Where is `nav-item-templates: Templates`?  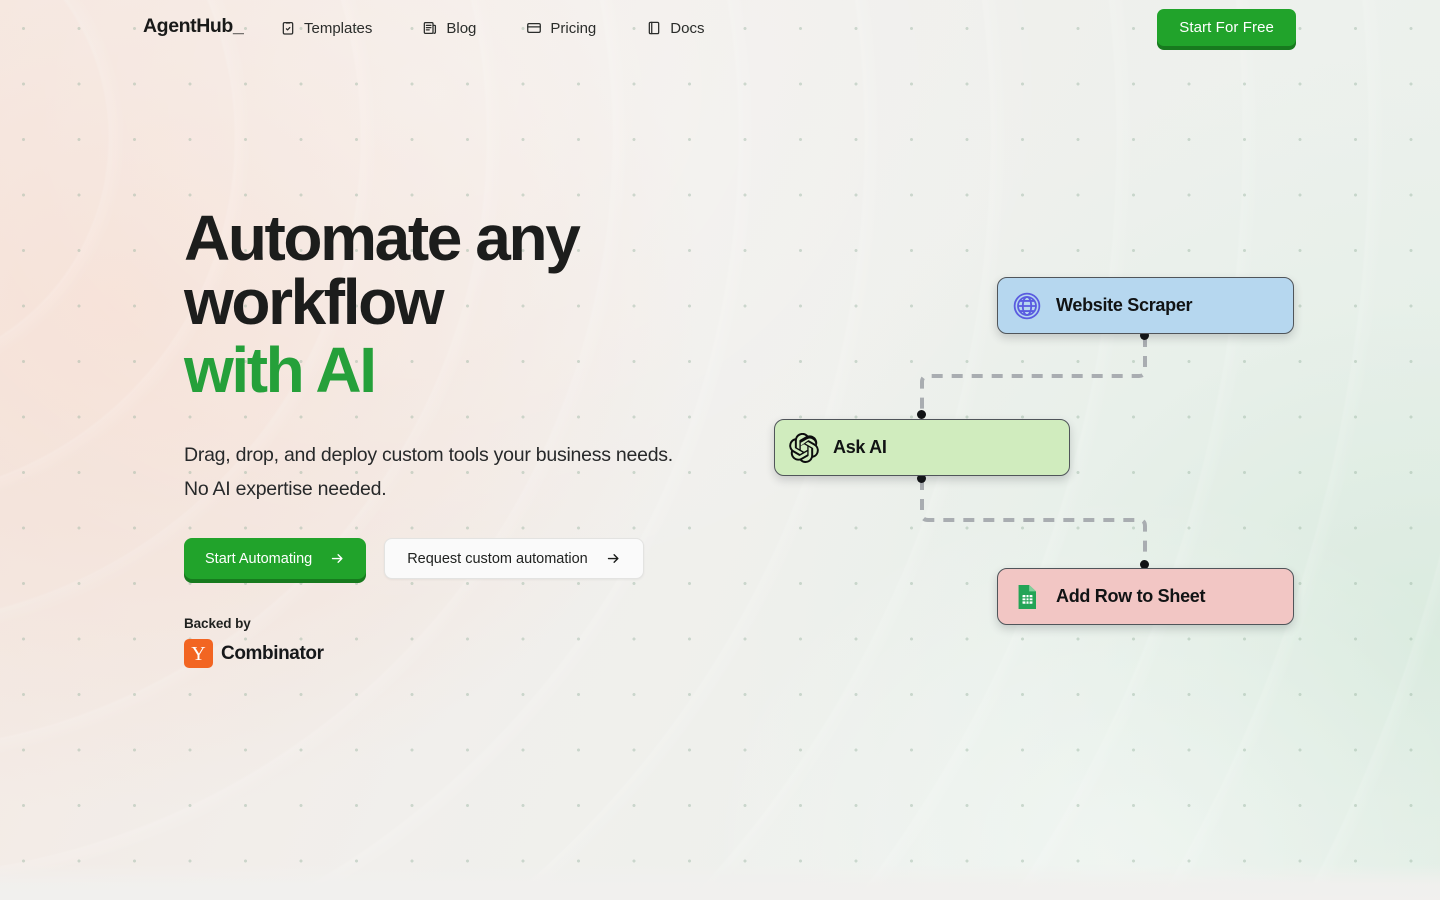 nav-item-templates: Templates is located at coordinates (336, 28).